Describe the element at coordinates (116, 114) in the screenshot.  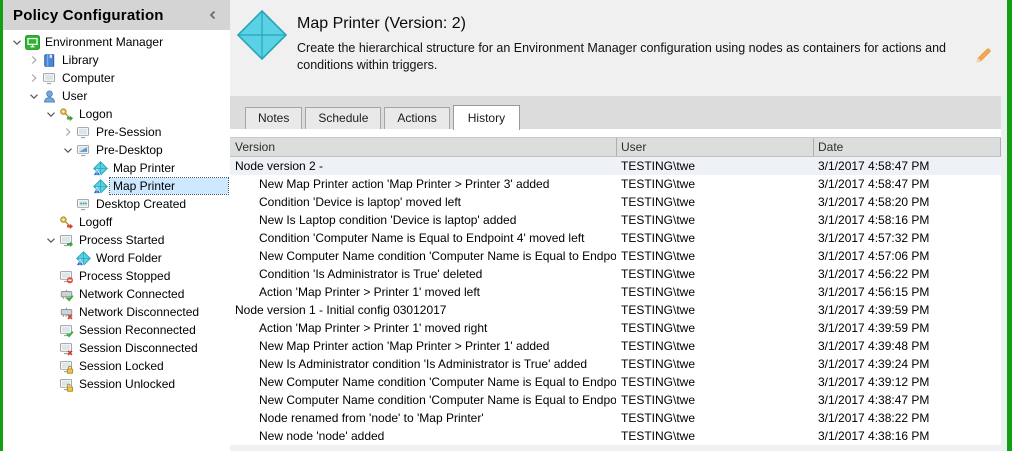
I see `tree-item-logon: Logon` at that location.